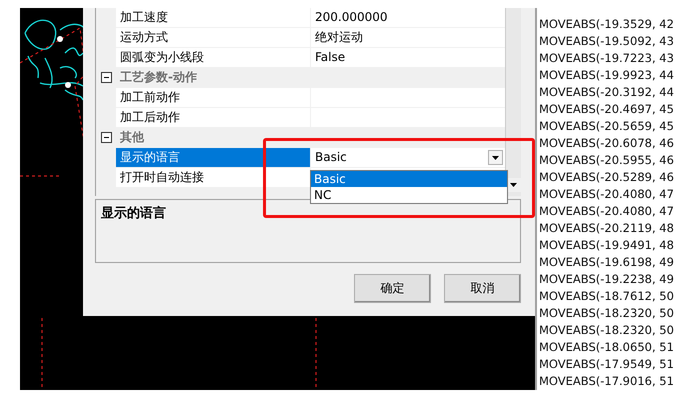  Describe the element at coordinates (409, 195) in the screenshot. I see `dropdown-option: NC` at that location.